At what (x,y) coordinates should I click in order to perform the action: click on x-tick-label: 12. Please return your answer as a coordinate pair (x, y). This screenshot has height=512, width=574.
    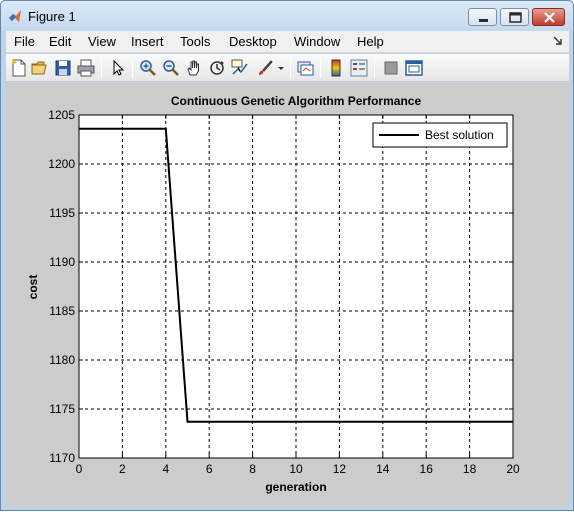
    Looking at the image, I should click on (340, 469).